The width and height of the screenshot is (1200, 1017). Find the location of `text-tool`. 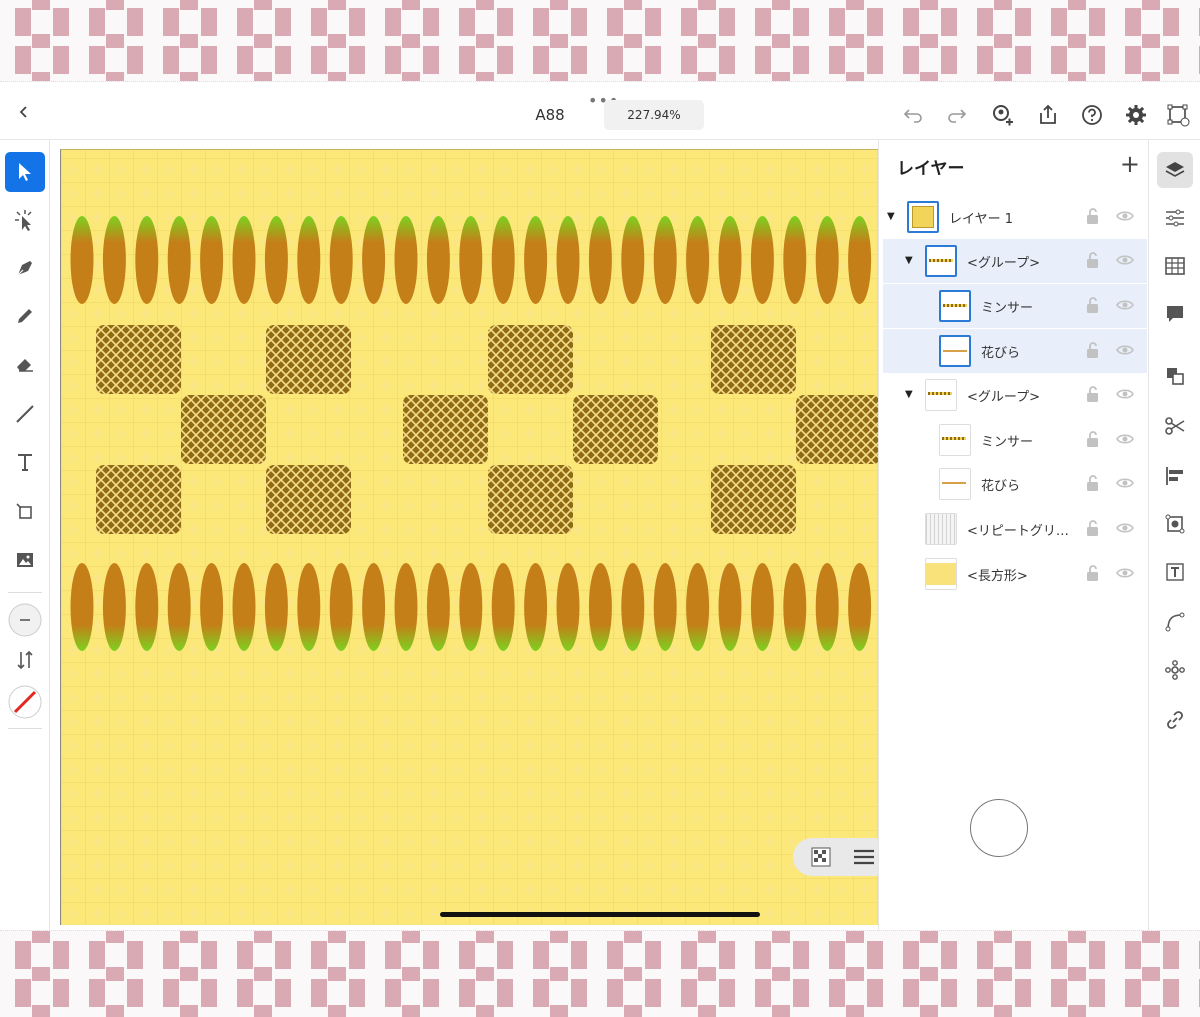

text-tool is located at coordinates (25, 462).